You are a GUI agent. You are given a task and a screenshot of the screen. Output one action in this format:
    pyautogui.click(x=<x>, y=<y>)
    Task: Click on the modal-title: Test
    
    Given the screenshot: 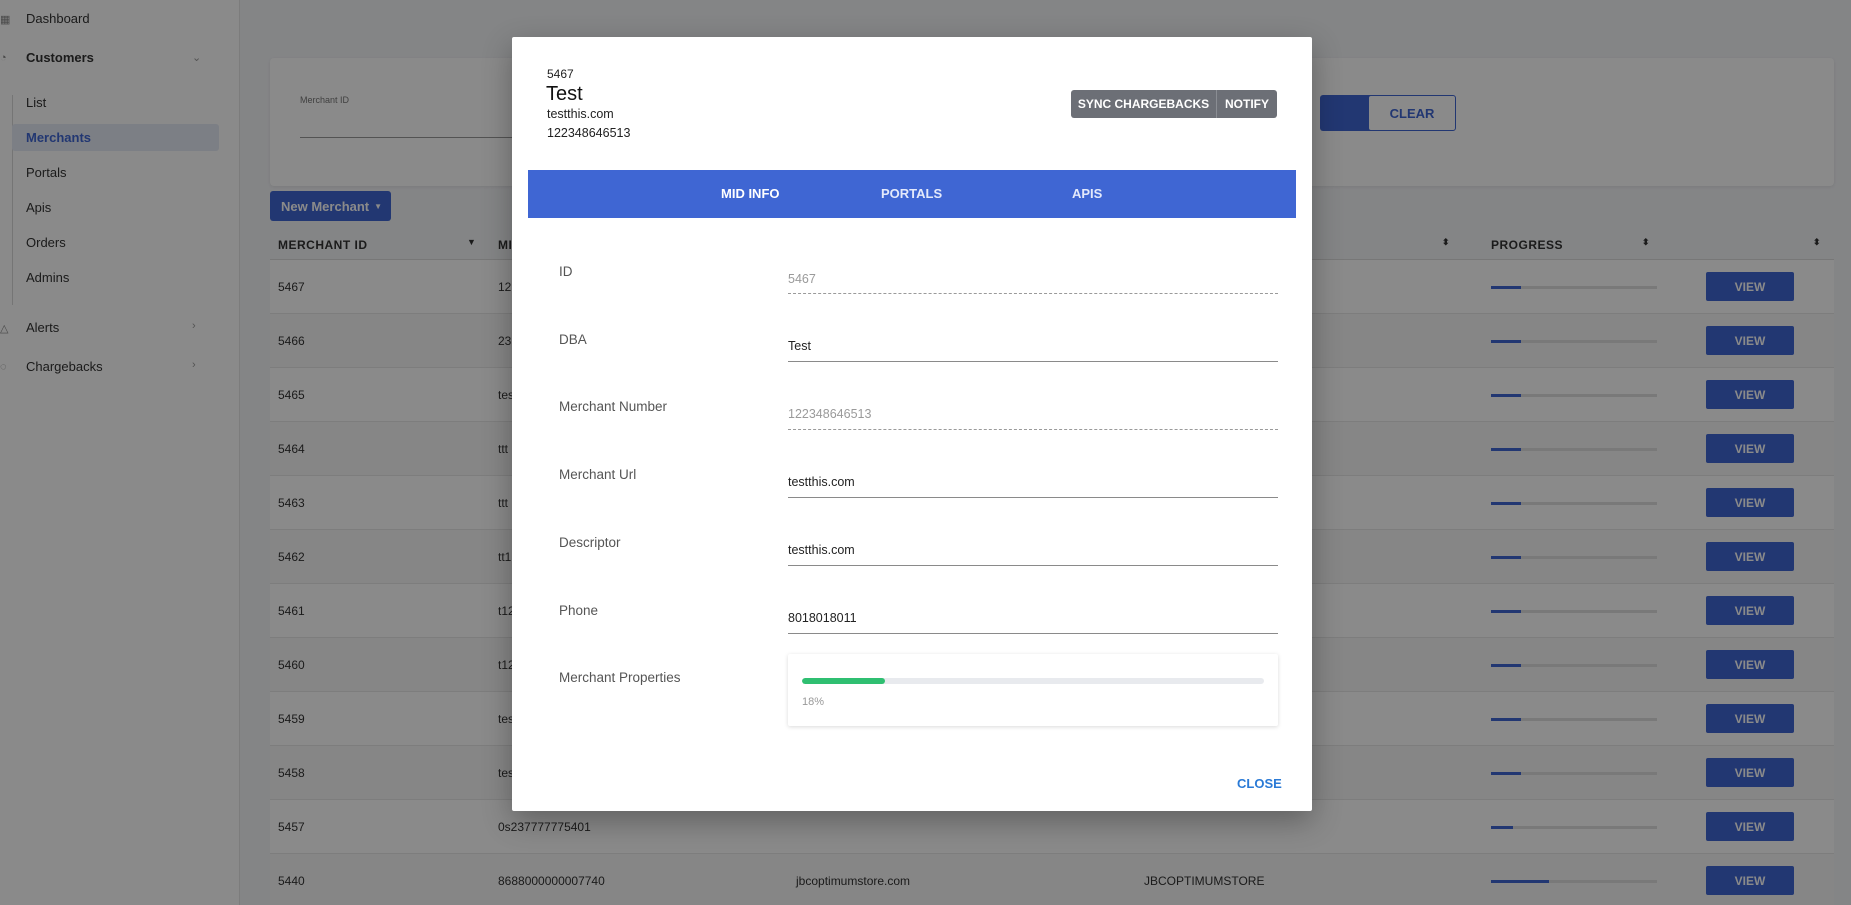 What is the action you would take?
    pyautogui.click(x=564, y=94)
    